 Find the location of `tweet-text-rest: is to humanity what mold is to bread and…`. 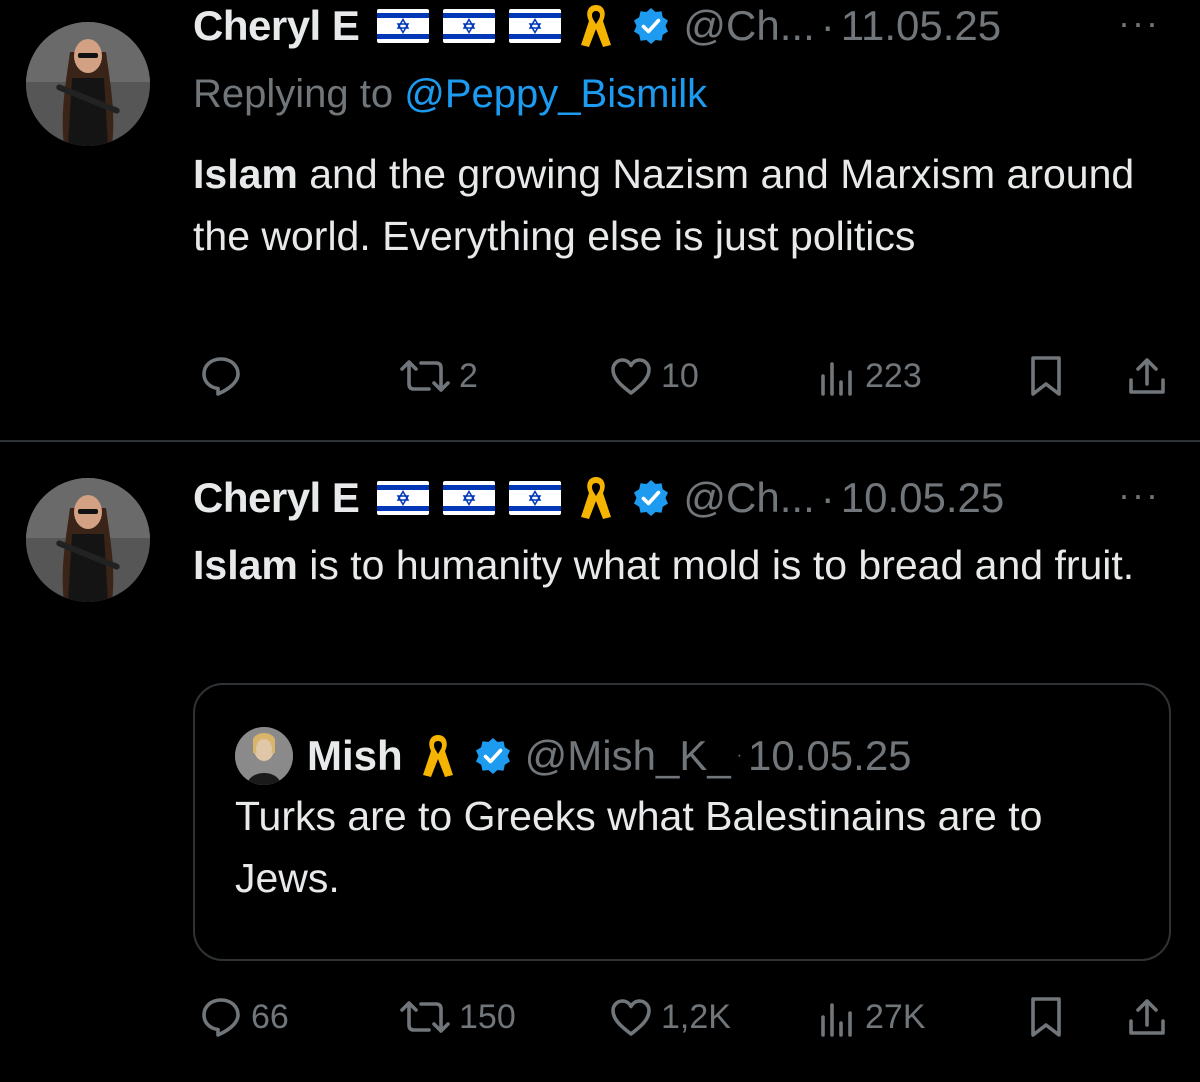

tweet-text-rest: is to humanity what mold is to bread and… is located at coordinates (716, 565).